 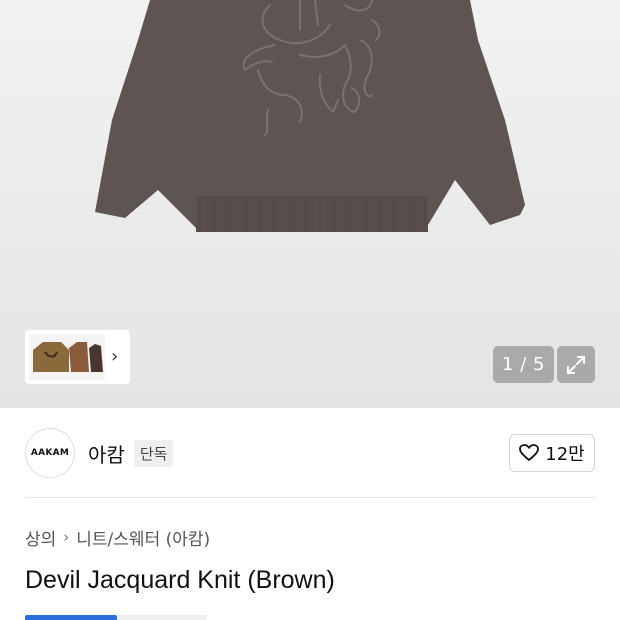 I want to click on expand-icon, so click(x=576, y=364).